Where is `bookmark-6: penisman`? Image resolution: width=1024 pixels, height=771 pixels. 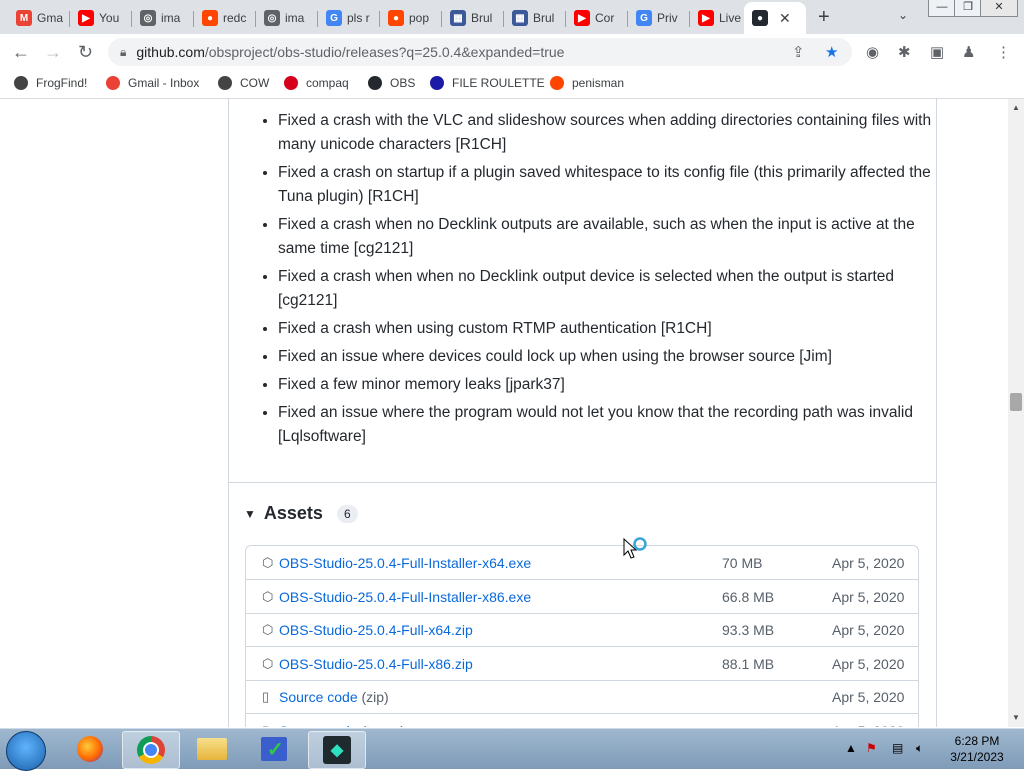
bookmark-6: penisman is located at coordinates (587, 83).